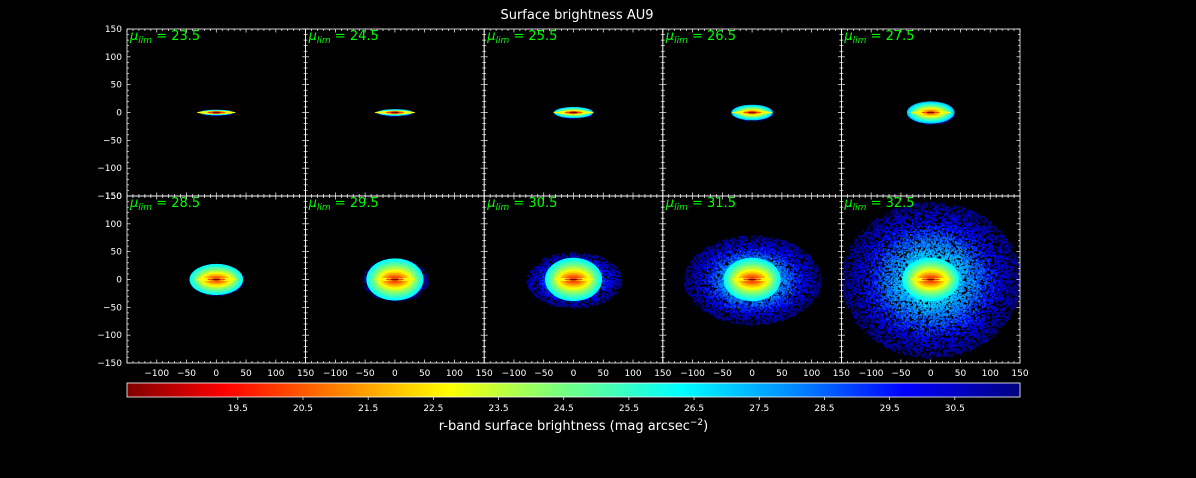  Describe the element at coordinates (109, 364) in the screenshot. I see `y-tick-label: −150` at that location.